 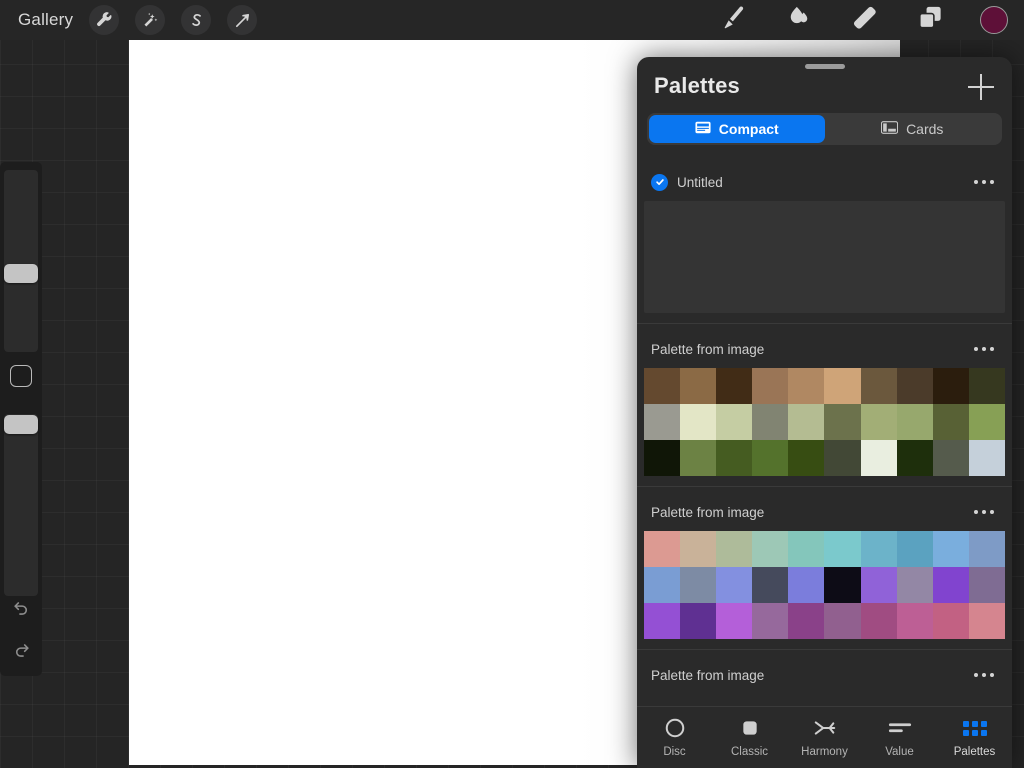 What do you see at coordinates (21, 376) in the screenshot?
I see `modify-button` at bounding box center [21, 376].